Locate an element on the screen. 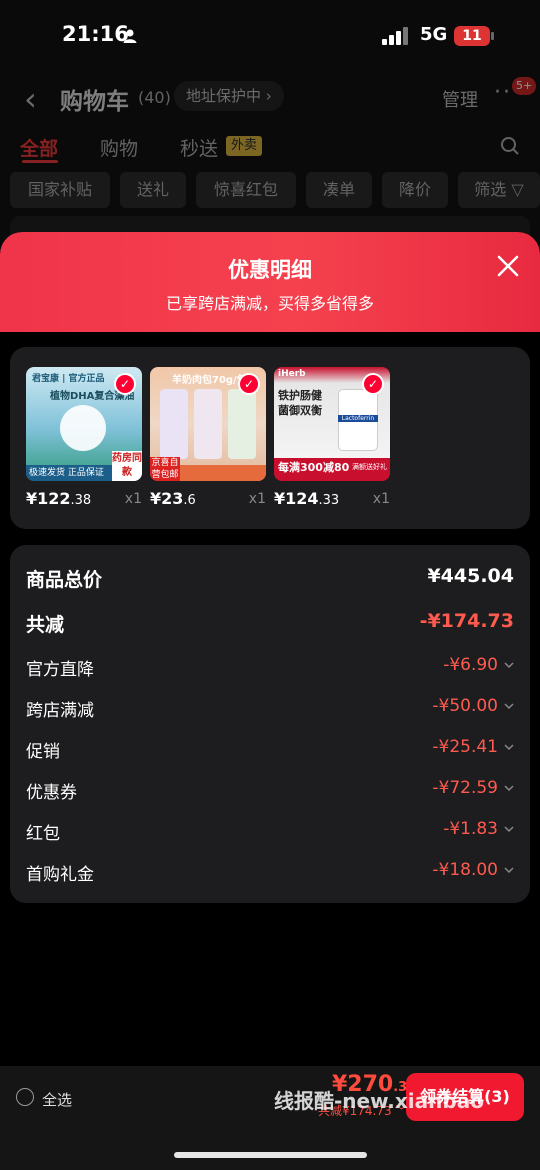  product-image-text: 菌御双衡 is located at coordinates (300, 410).